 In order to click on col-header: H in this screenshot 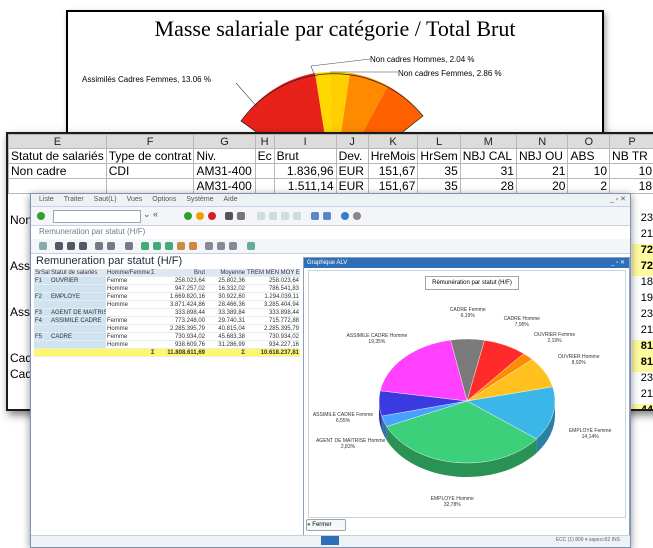, I will do `click(264, 142)`.